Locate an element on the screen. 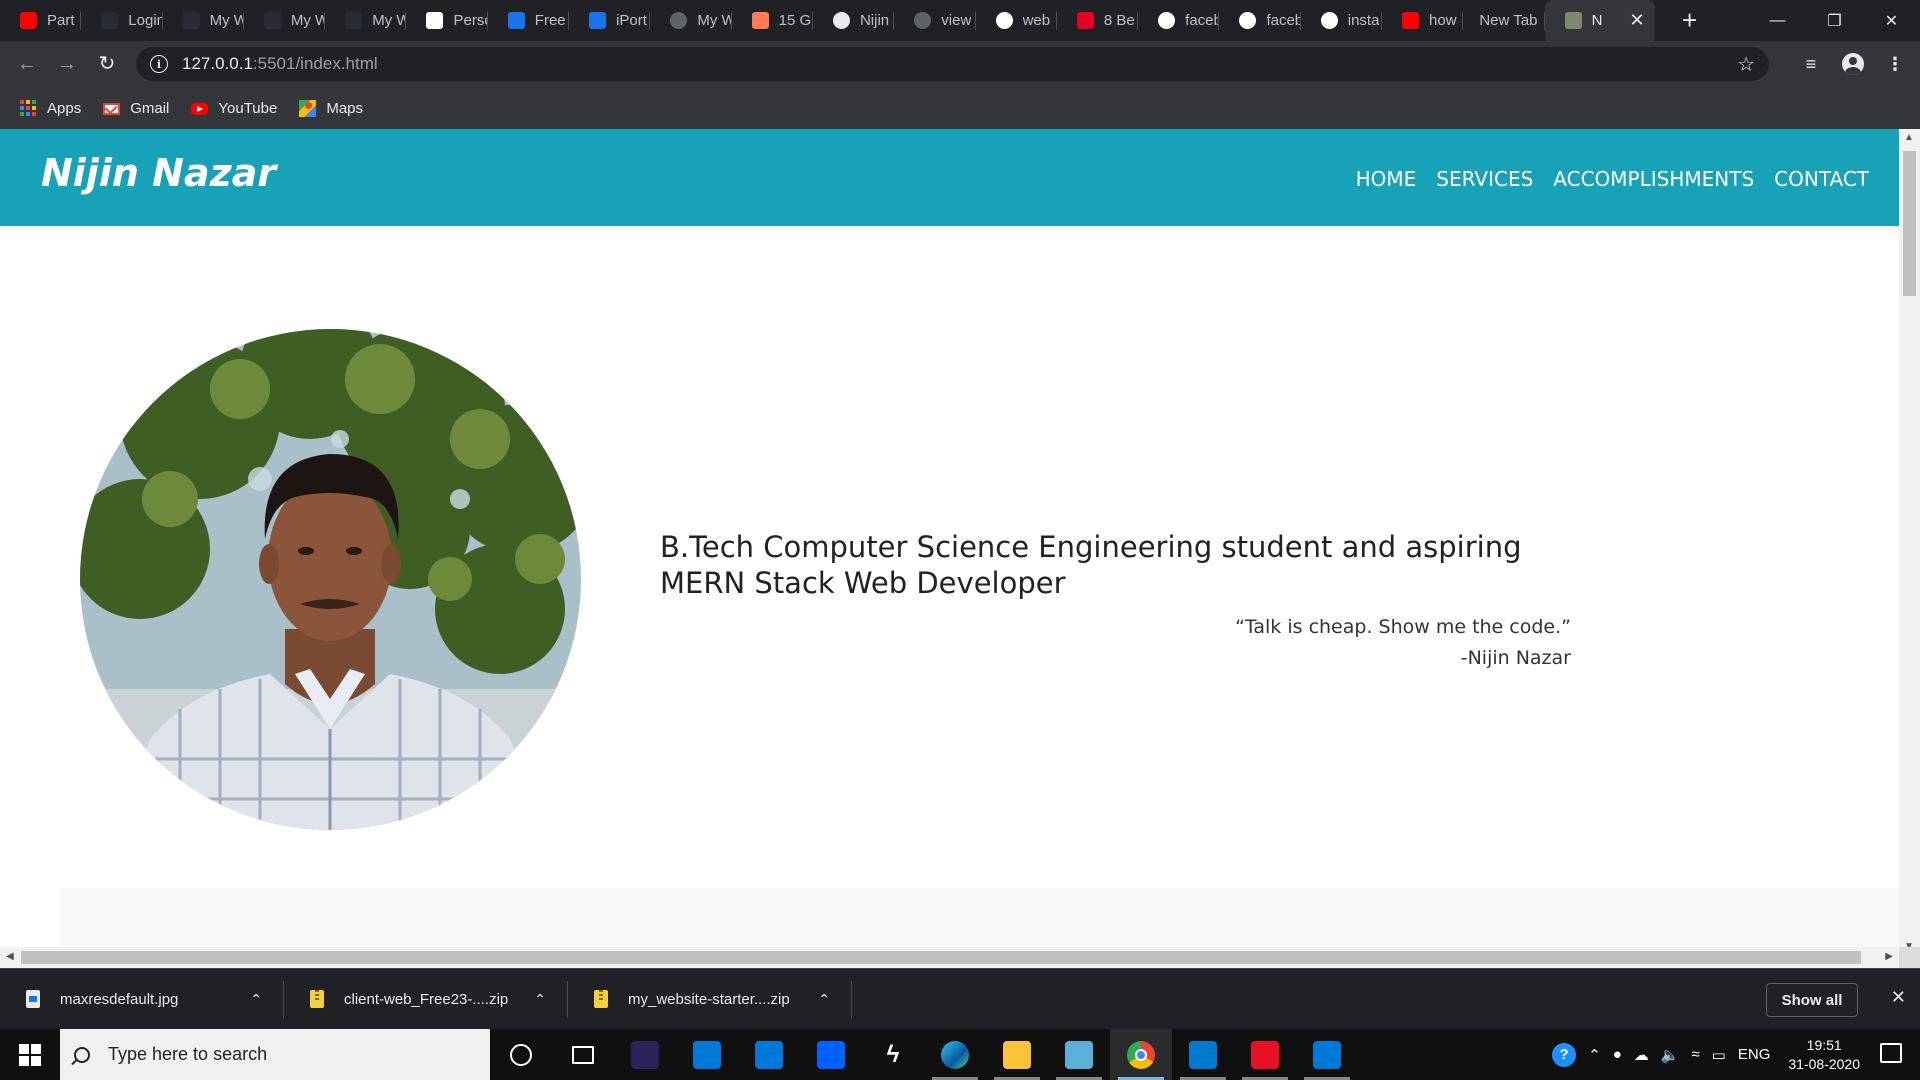  file-explorer-icon is located at coordinates (1017, 1054).